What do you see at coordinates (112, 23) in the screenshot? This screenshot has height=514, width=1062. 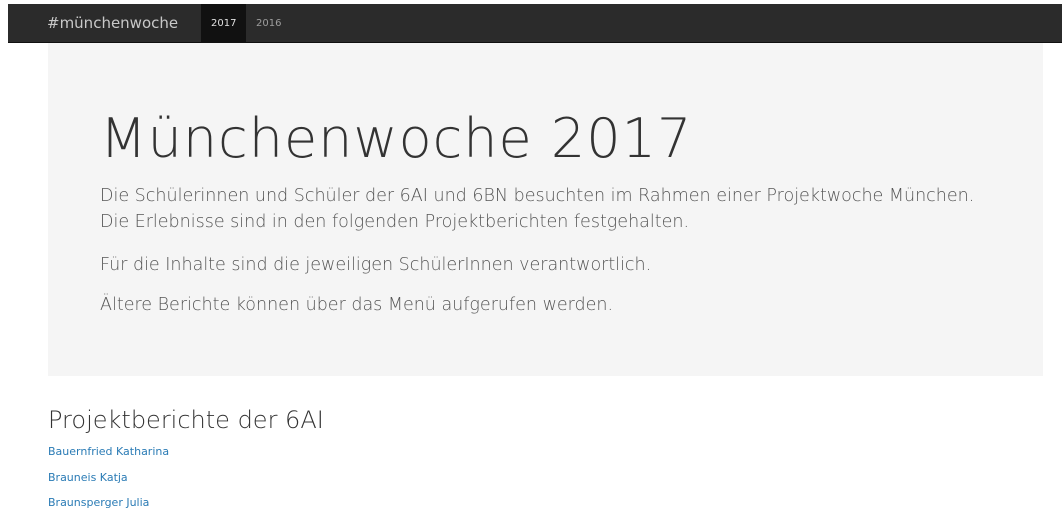 I see `brand-link: #münchenwoche` at bounding box center [112, 23].